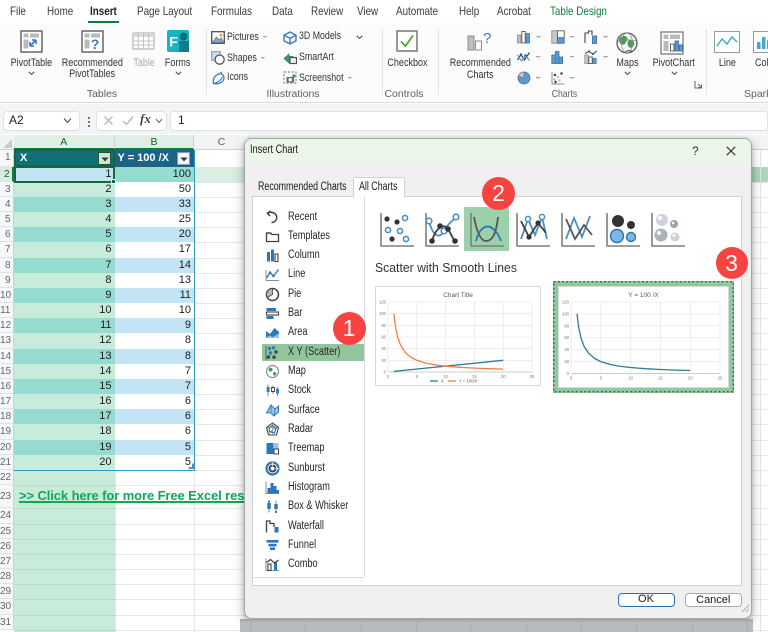 The height and width of the screenshot is (632, 768). Describe the element at coordinates (388, 376) in the screenshot. I see `svg-text: 0` at that location.